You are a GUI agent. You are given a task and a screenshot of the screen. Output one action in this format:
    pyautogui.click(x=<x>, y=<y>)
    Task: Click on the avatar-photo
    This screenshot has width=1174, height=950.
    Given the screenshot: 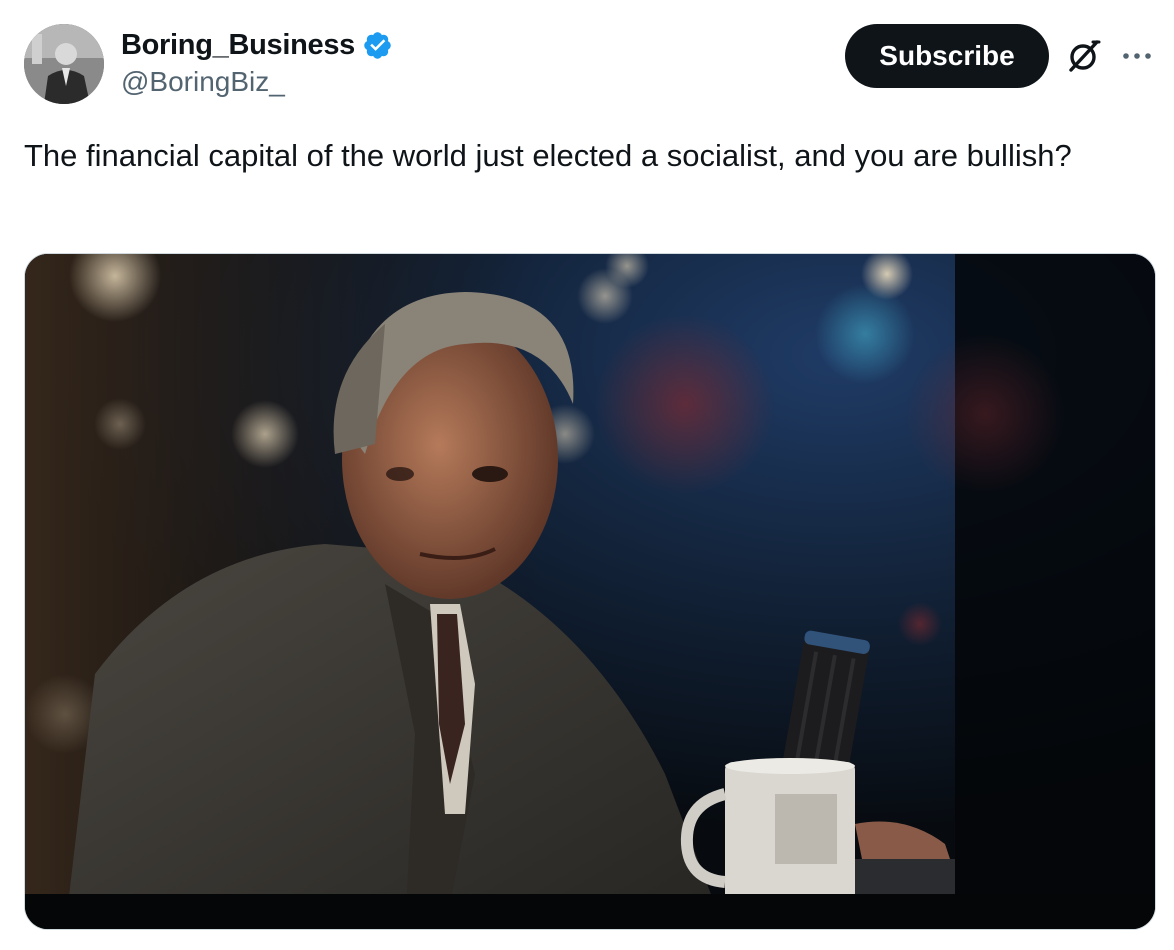 What is the action you would take?
    pyautogui.click(x=64, y=64)
    